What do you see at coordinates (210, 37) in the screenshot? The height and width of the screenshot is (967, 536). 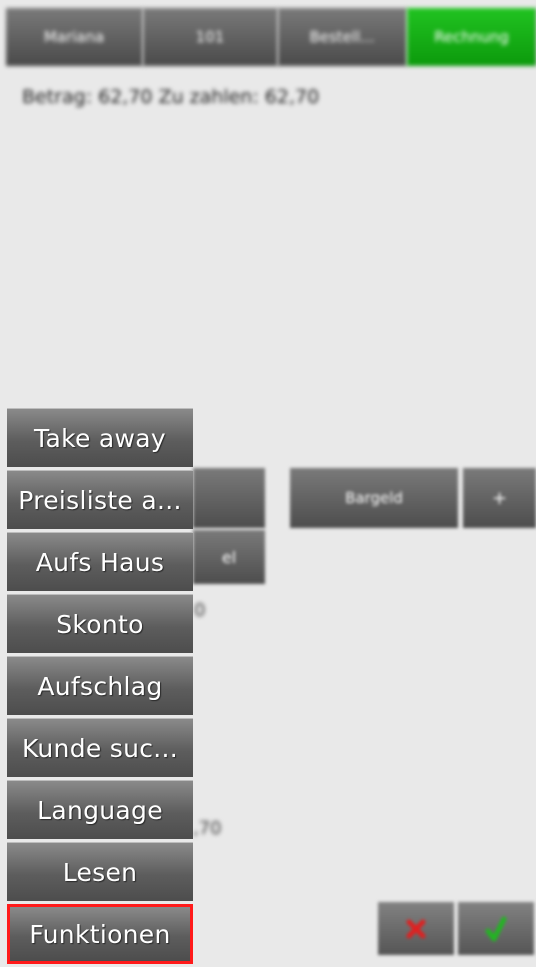 I see `tab-table: 101` at bounding box center [210, 37].